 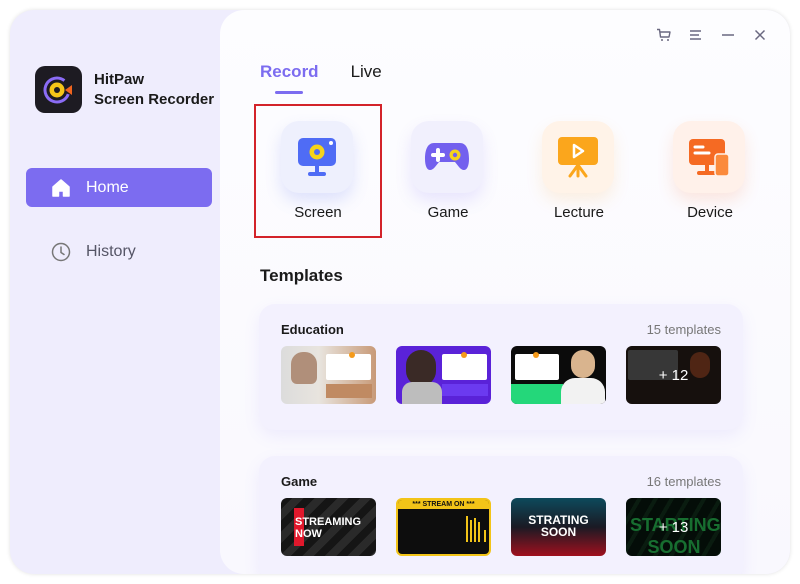 I want to click on mode-label: Device, so click(x=710, y=212).